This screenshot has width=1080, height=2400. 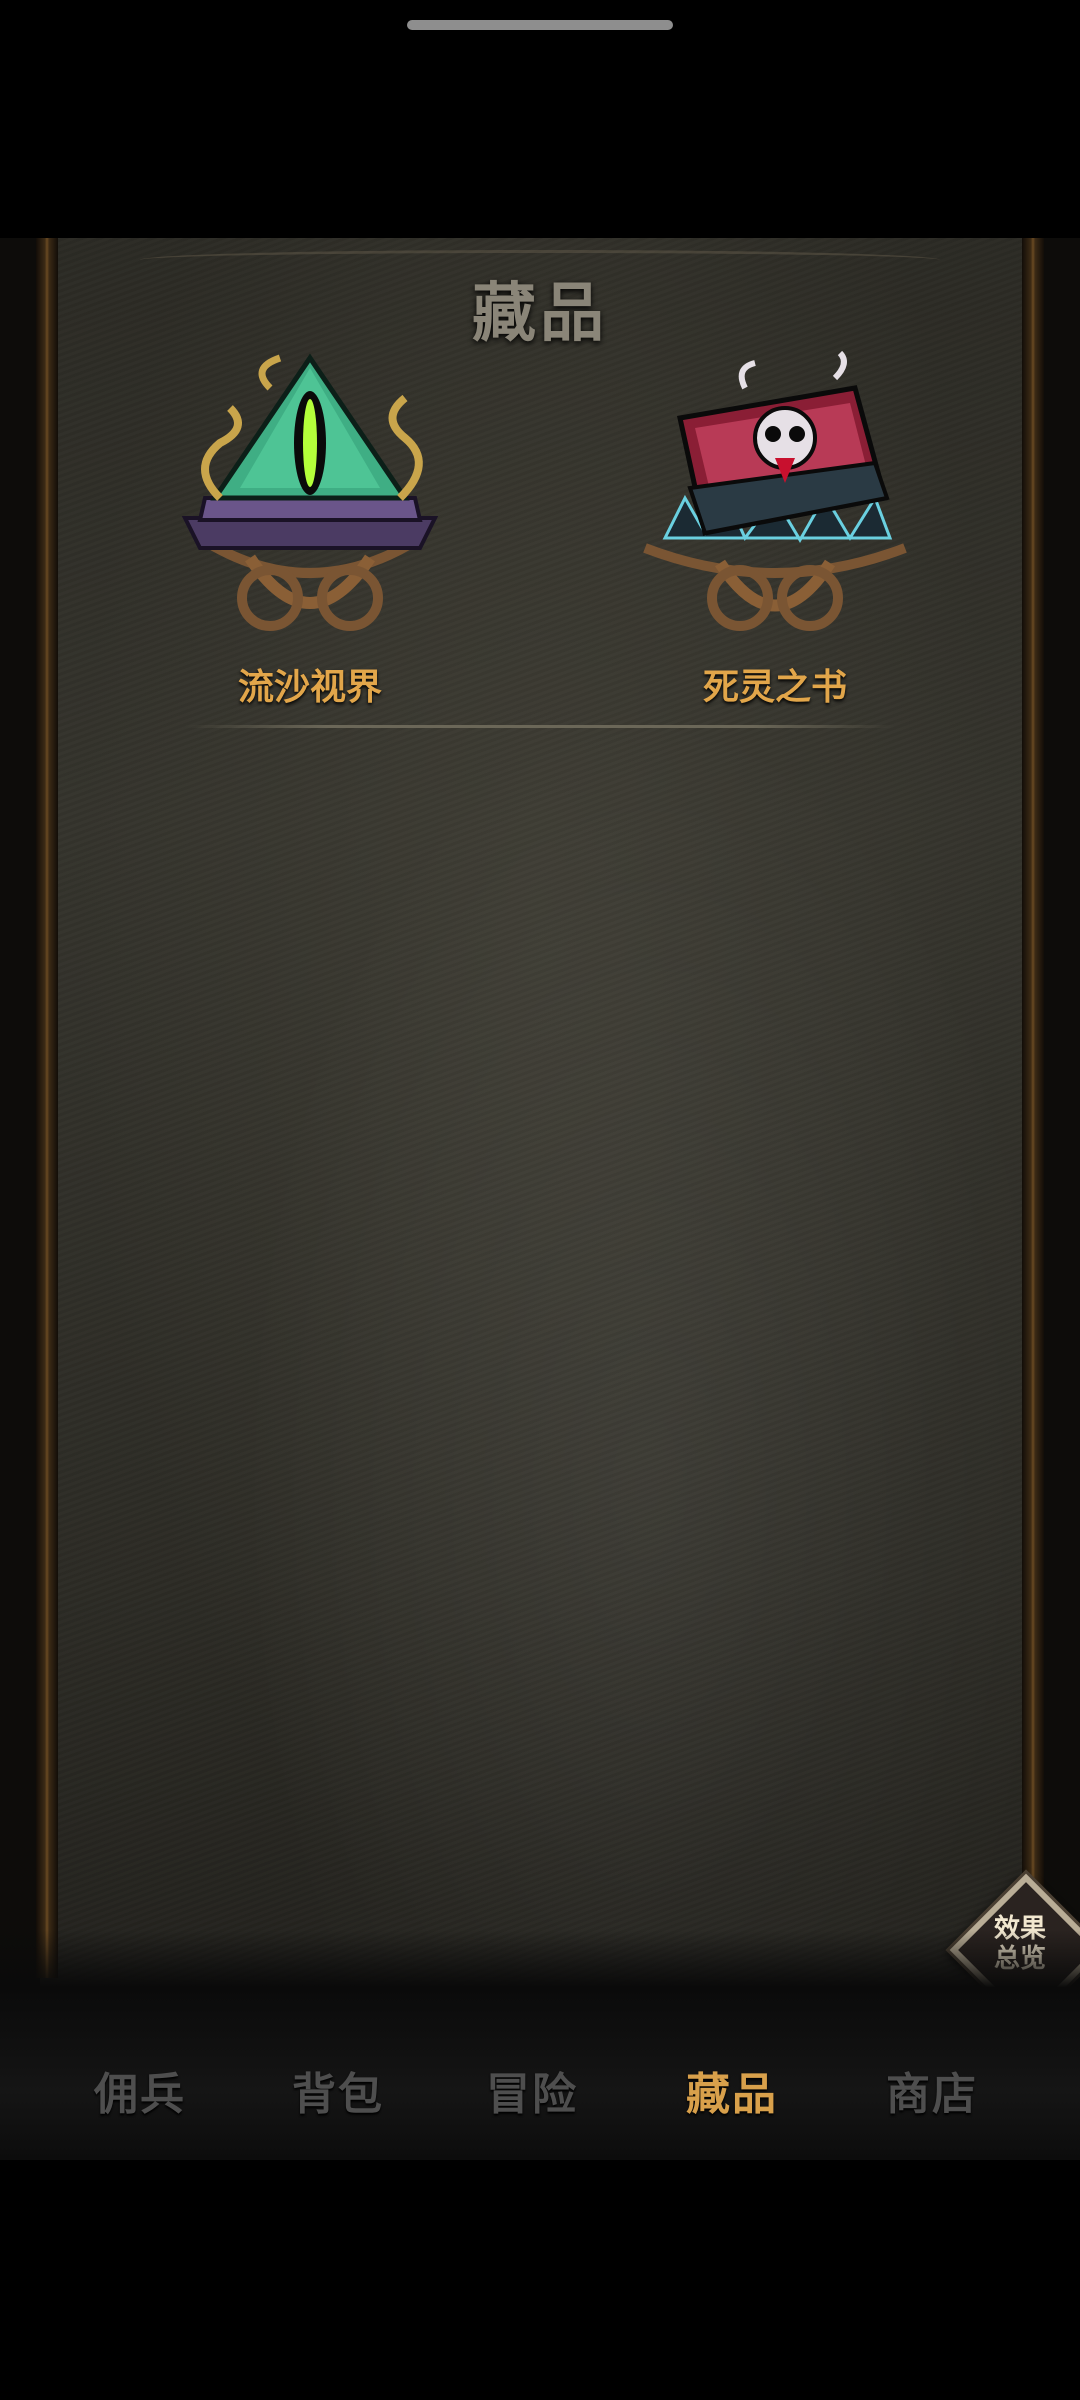 What do you see at coordinates (732, 2090) in the screenshot?
I see `tab-collection: 藏品` at bounding box center [732, 2090].